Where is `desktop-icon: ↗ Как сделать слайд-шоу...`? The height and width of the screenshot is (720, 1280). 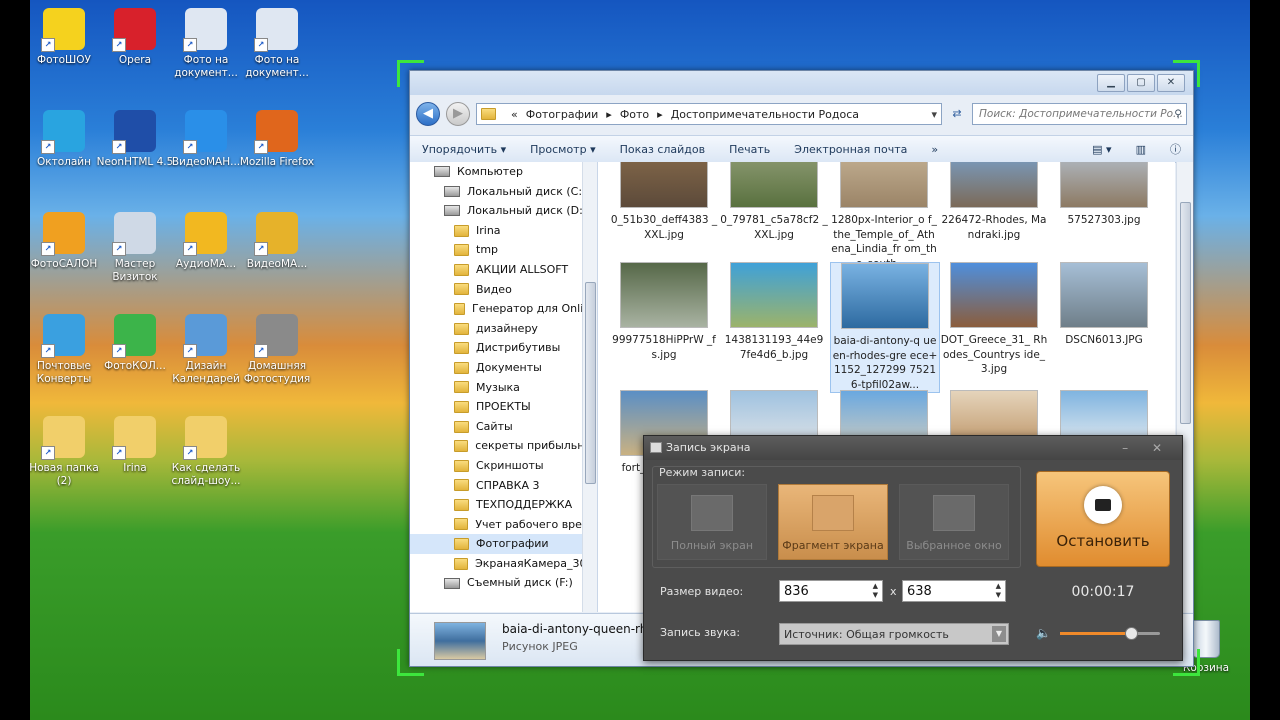 desktop-icon: ↗ Как сделать слайд-шоу... is located at coordinates (206, 452).